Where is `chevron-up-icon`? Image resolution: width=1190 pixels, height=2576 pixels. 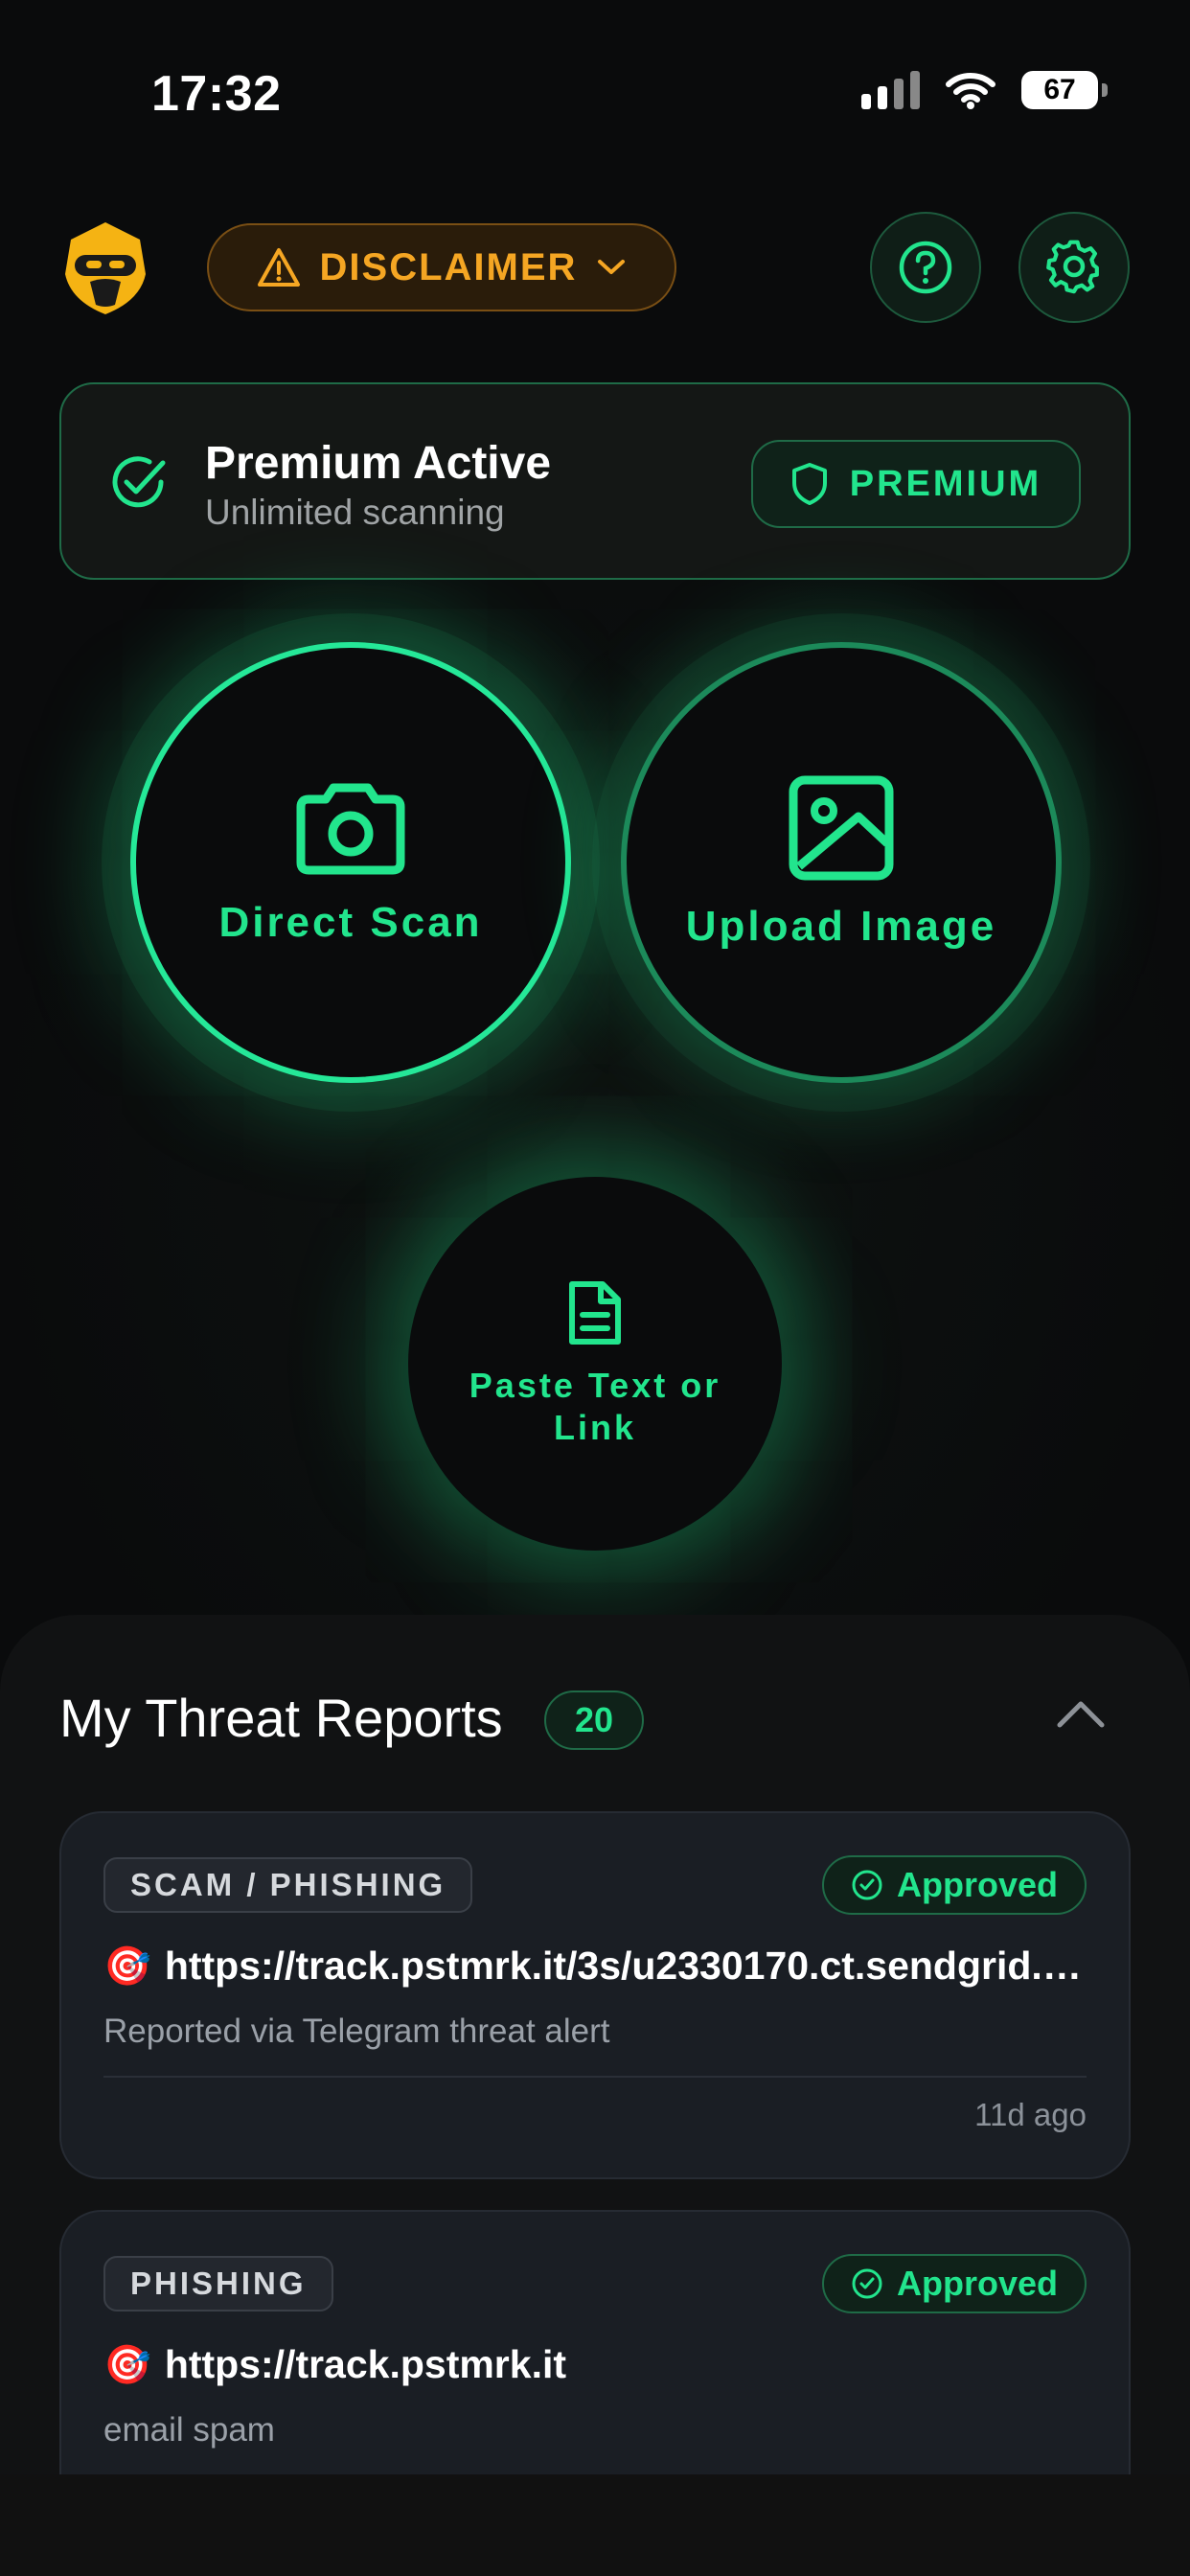 chevron-up-icon is located at coordinates (1081, 1713).